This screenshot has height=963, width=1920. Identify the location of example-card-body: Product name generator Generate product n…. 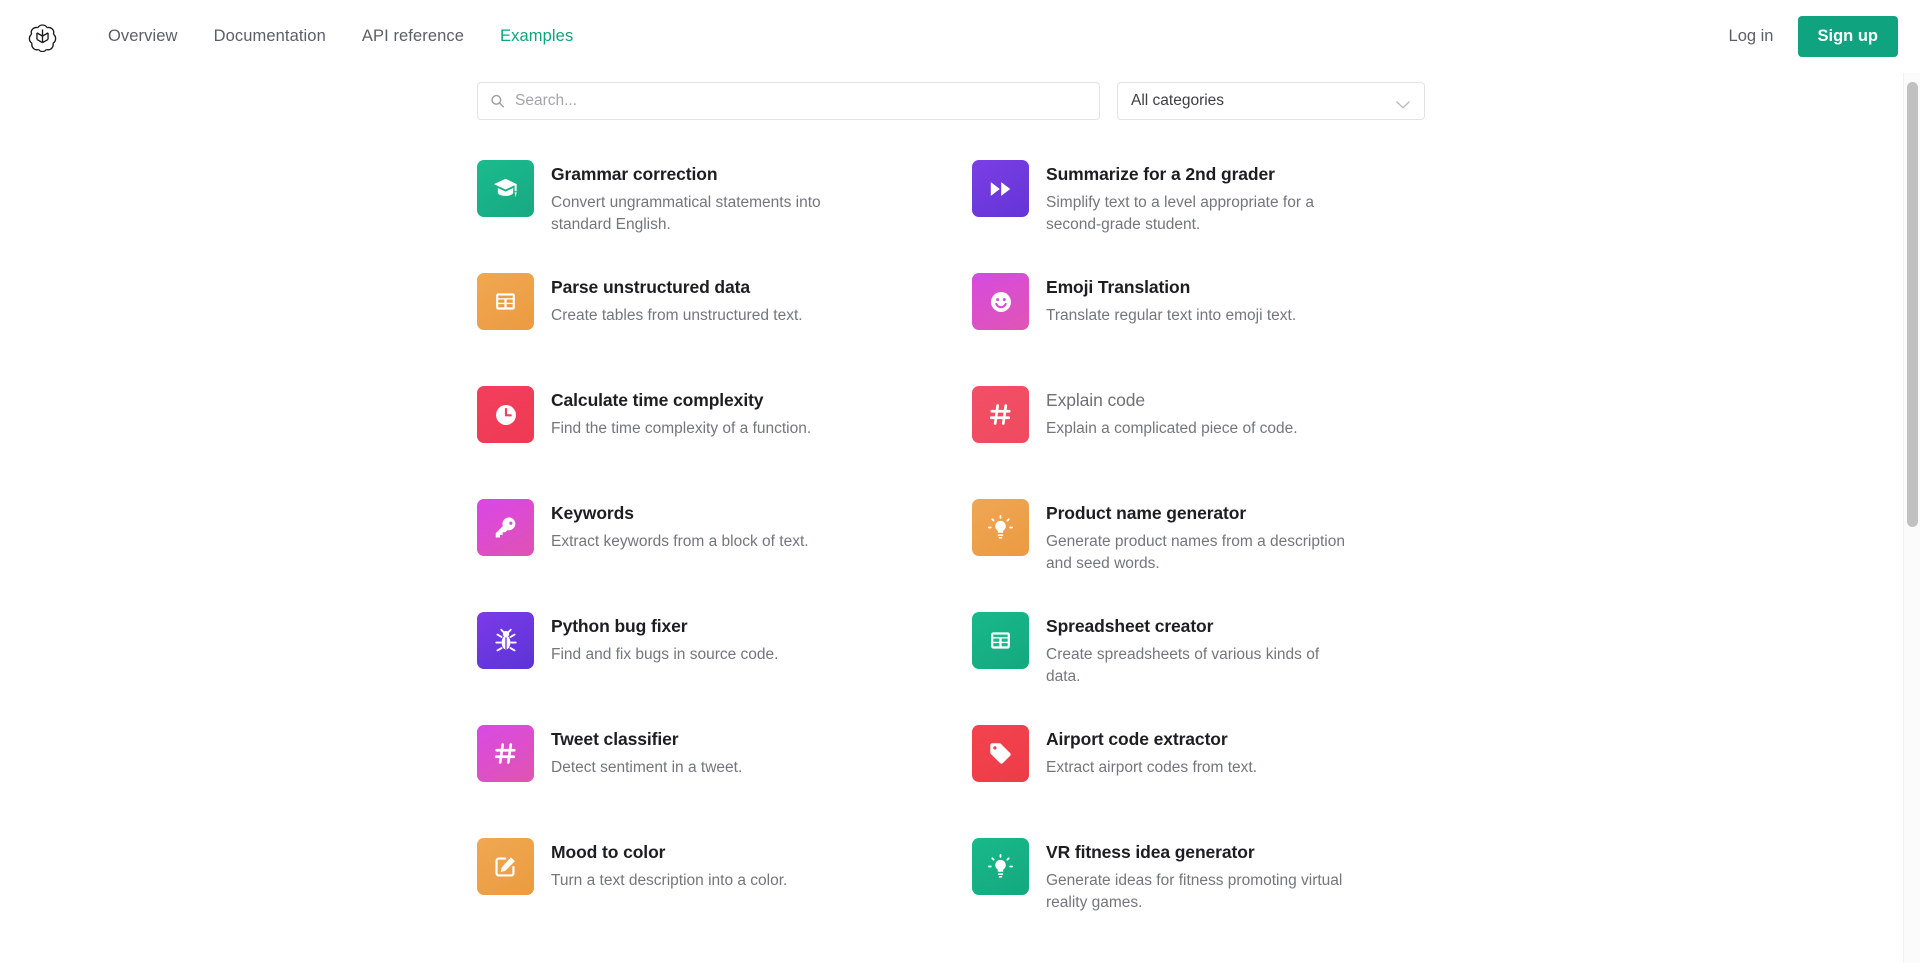
(1196, 535).